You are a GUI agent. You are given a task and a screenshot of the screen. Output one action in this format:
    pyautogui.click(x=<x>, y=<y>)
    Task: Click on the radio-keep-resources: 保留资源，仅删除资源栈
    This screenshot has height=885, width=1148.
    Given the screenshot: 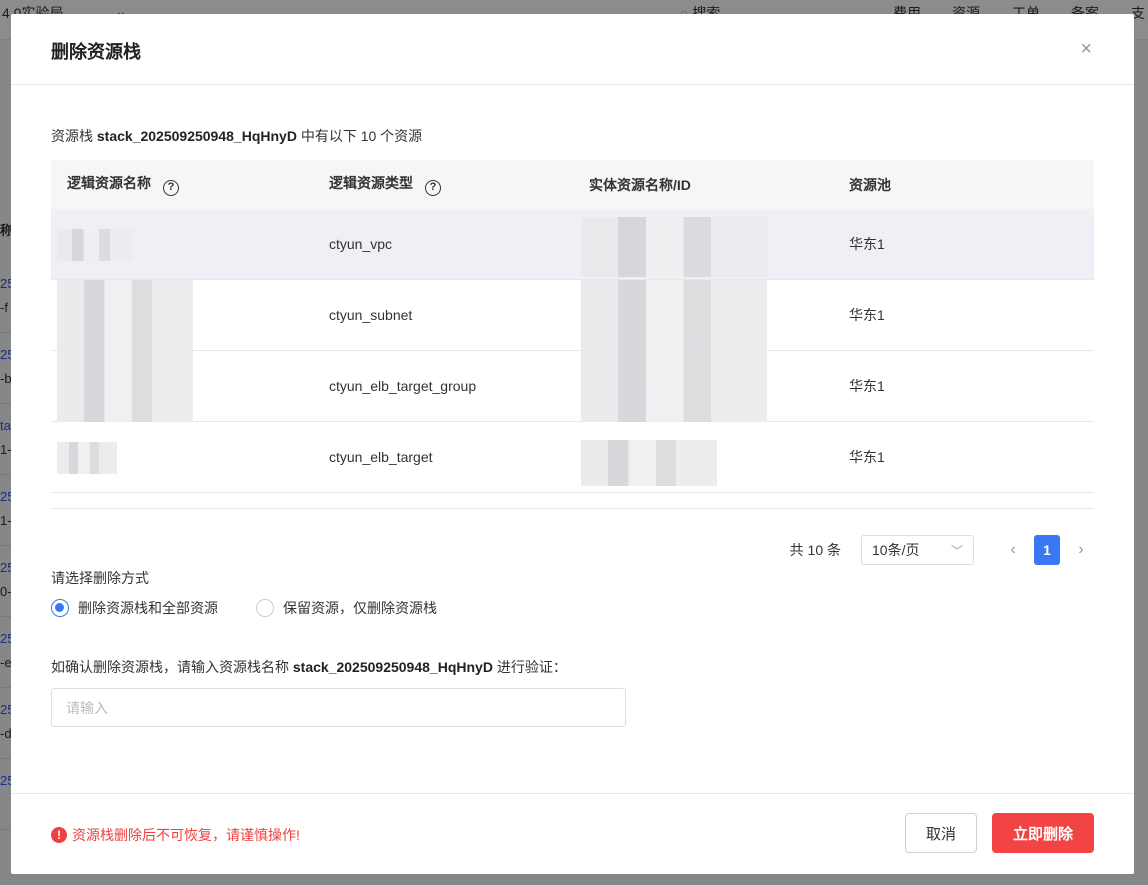 What is the action you would take?
    pyautogui.click(x=346, y=608)
    